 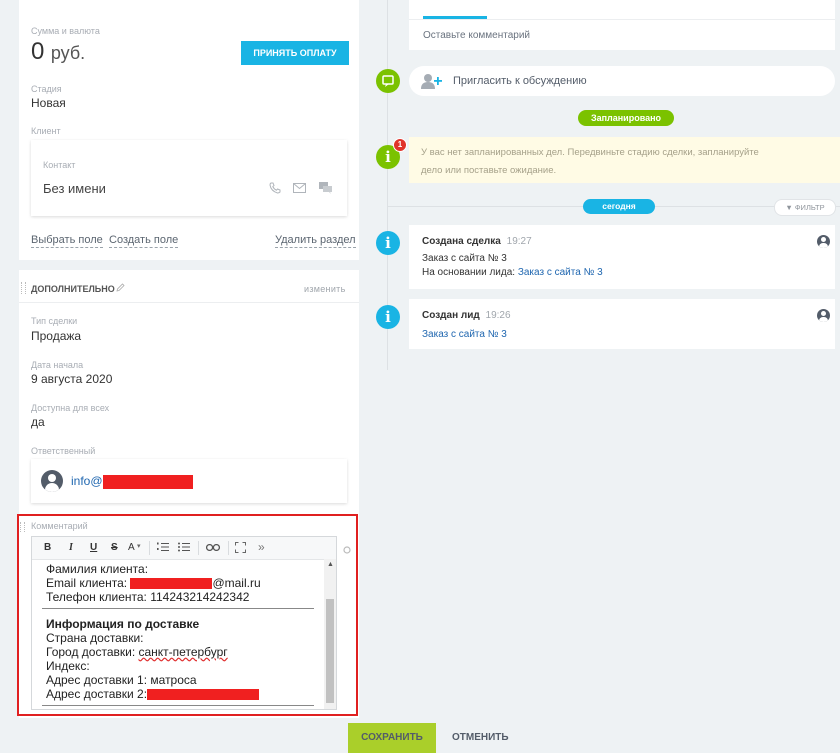 What do you see at coordinates (480, 738) in the screenshot?
I see `cancel-button: ОТМЕНИТЬ` at bounding box center [480, 738].